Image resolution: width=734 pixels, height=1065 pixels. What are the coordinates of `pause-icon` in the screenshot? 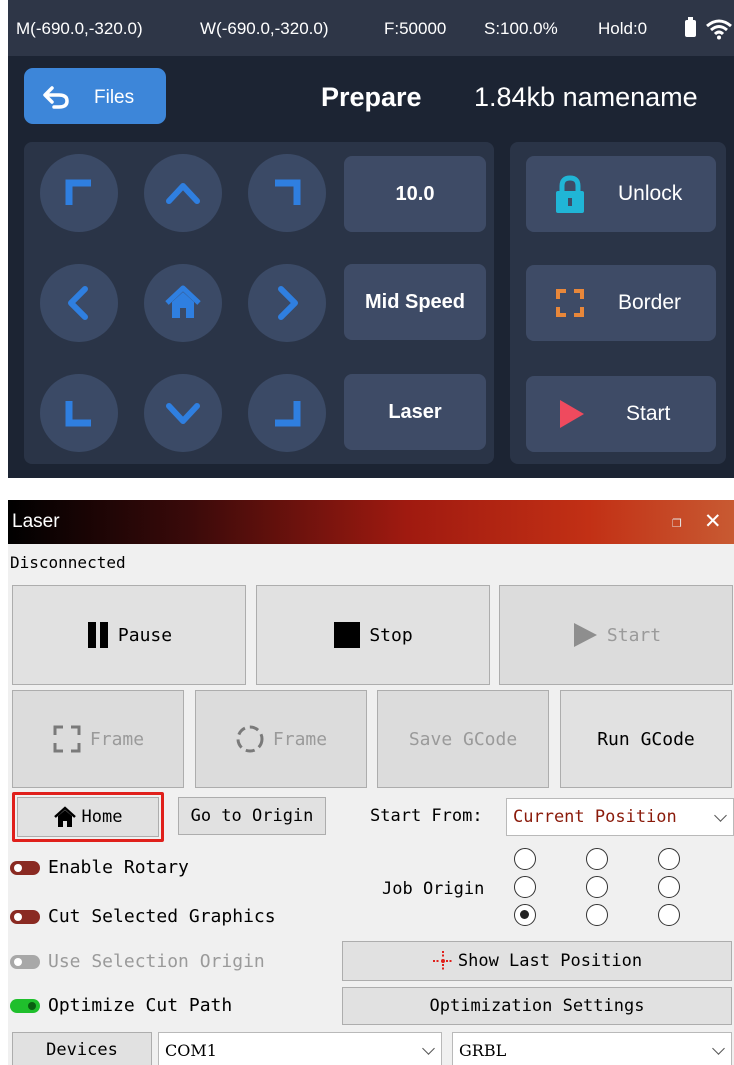 It's located at (97, 635).